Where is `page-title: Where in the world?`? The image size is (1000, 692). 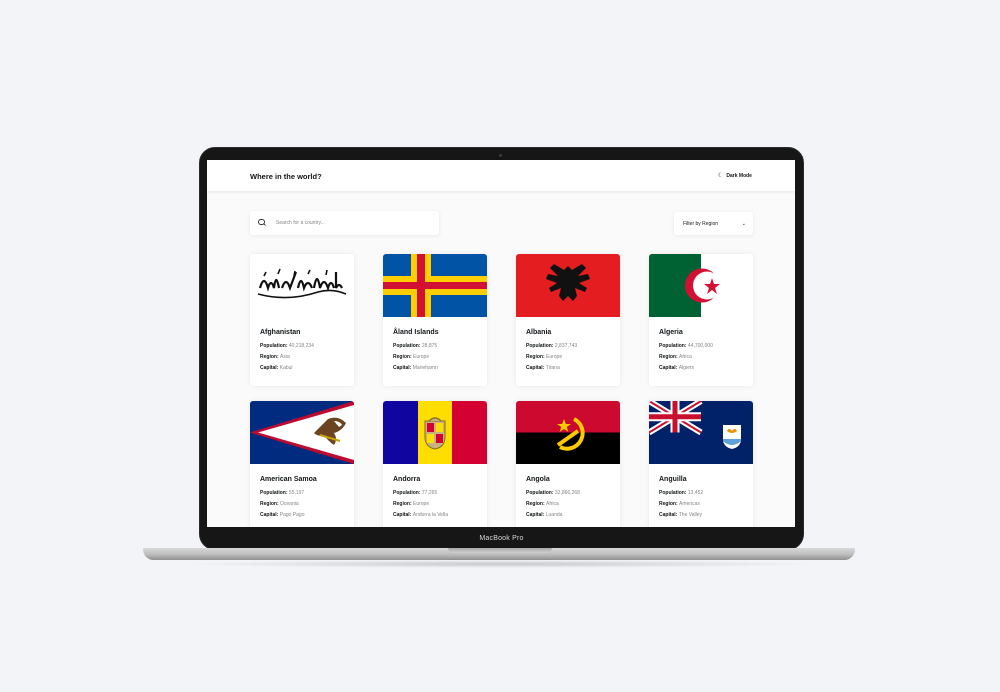
page-title: Where in the world? is located at coordinates (286, 176).